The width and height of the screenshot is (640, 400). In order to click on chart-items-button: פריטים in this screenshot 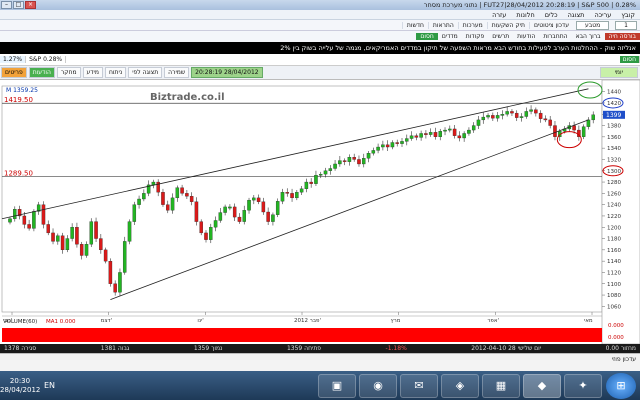, I will do `click(14, 72)`.